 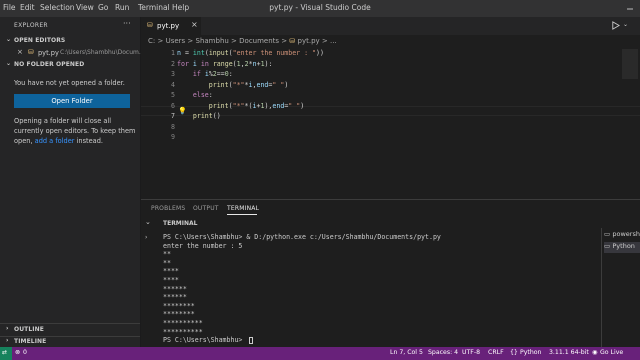 What do you see at coordinates (70, 330) in the screenshot?
I see `outline-header: › OUTLINE` at bounding box center [70, 330].